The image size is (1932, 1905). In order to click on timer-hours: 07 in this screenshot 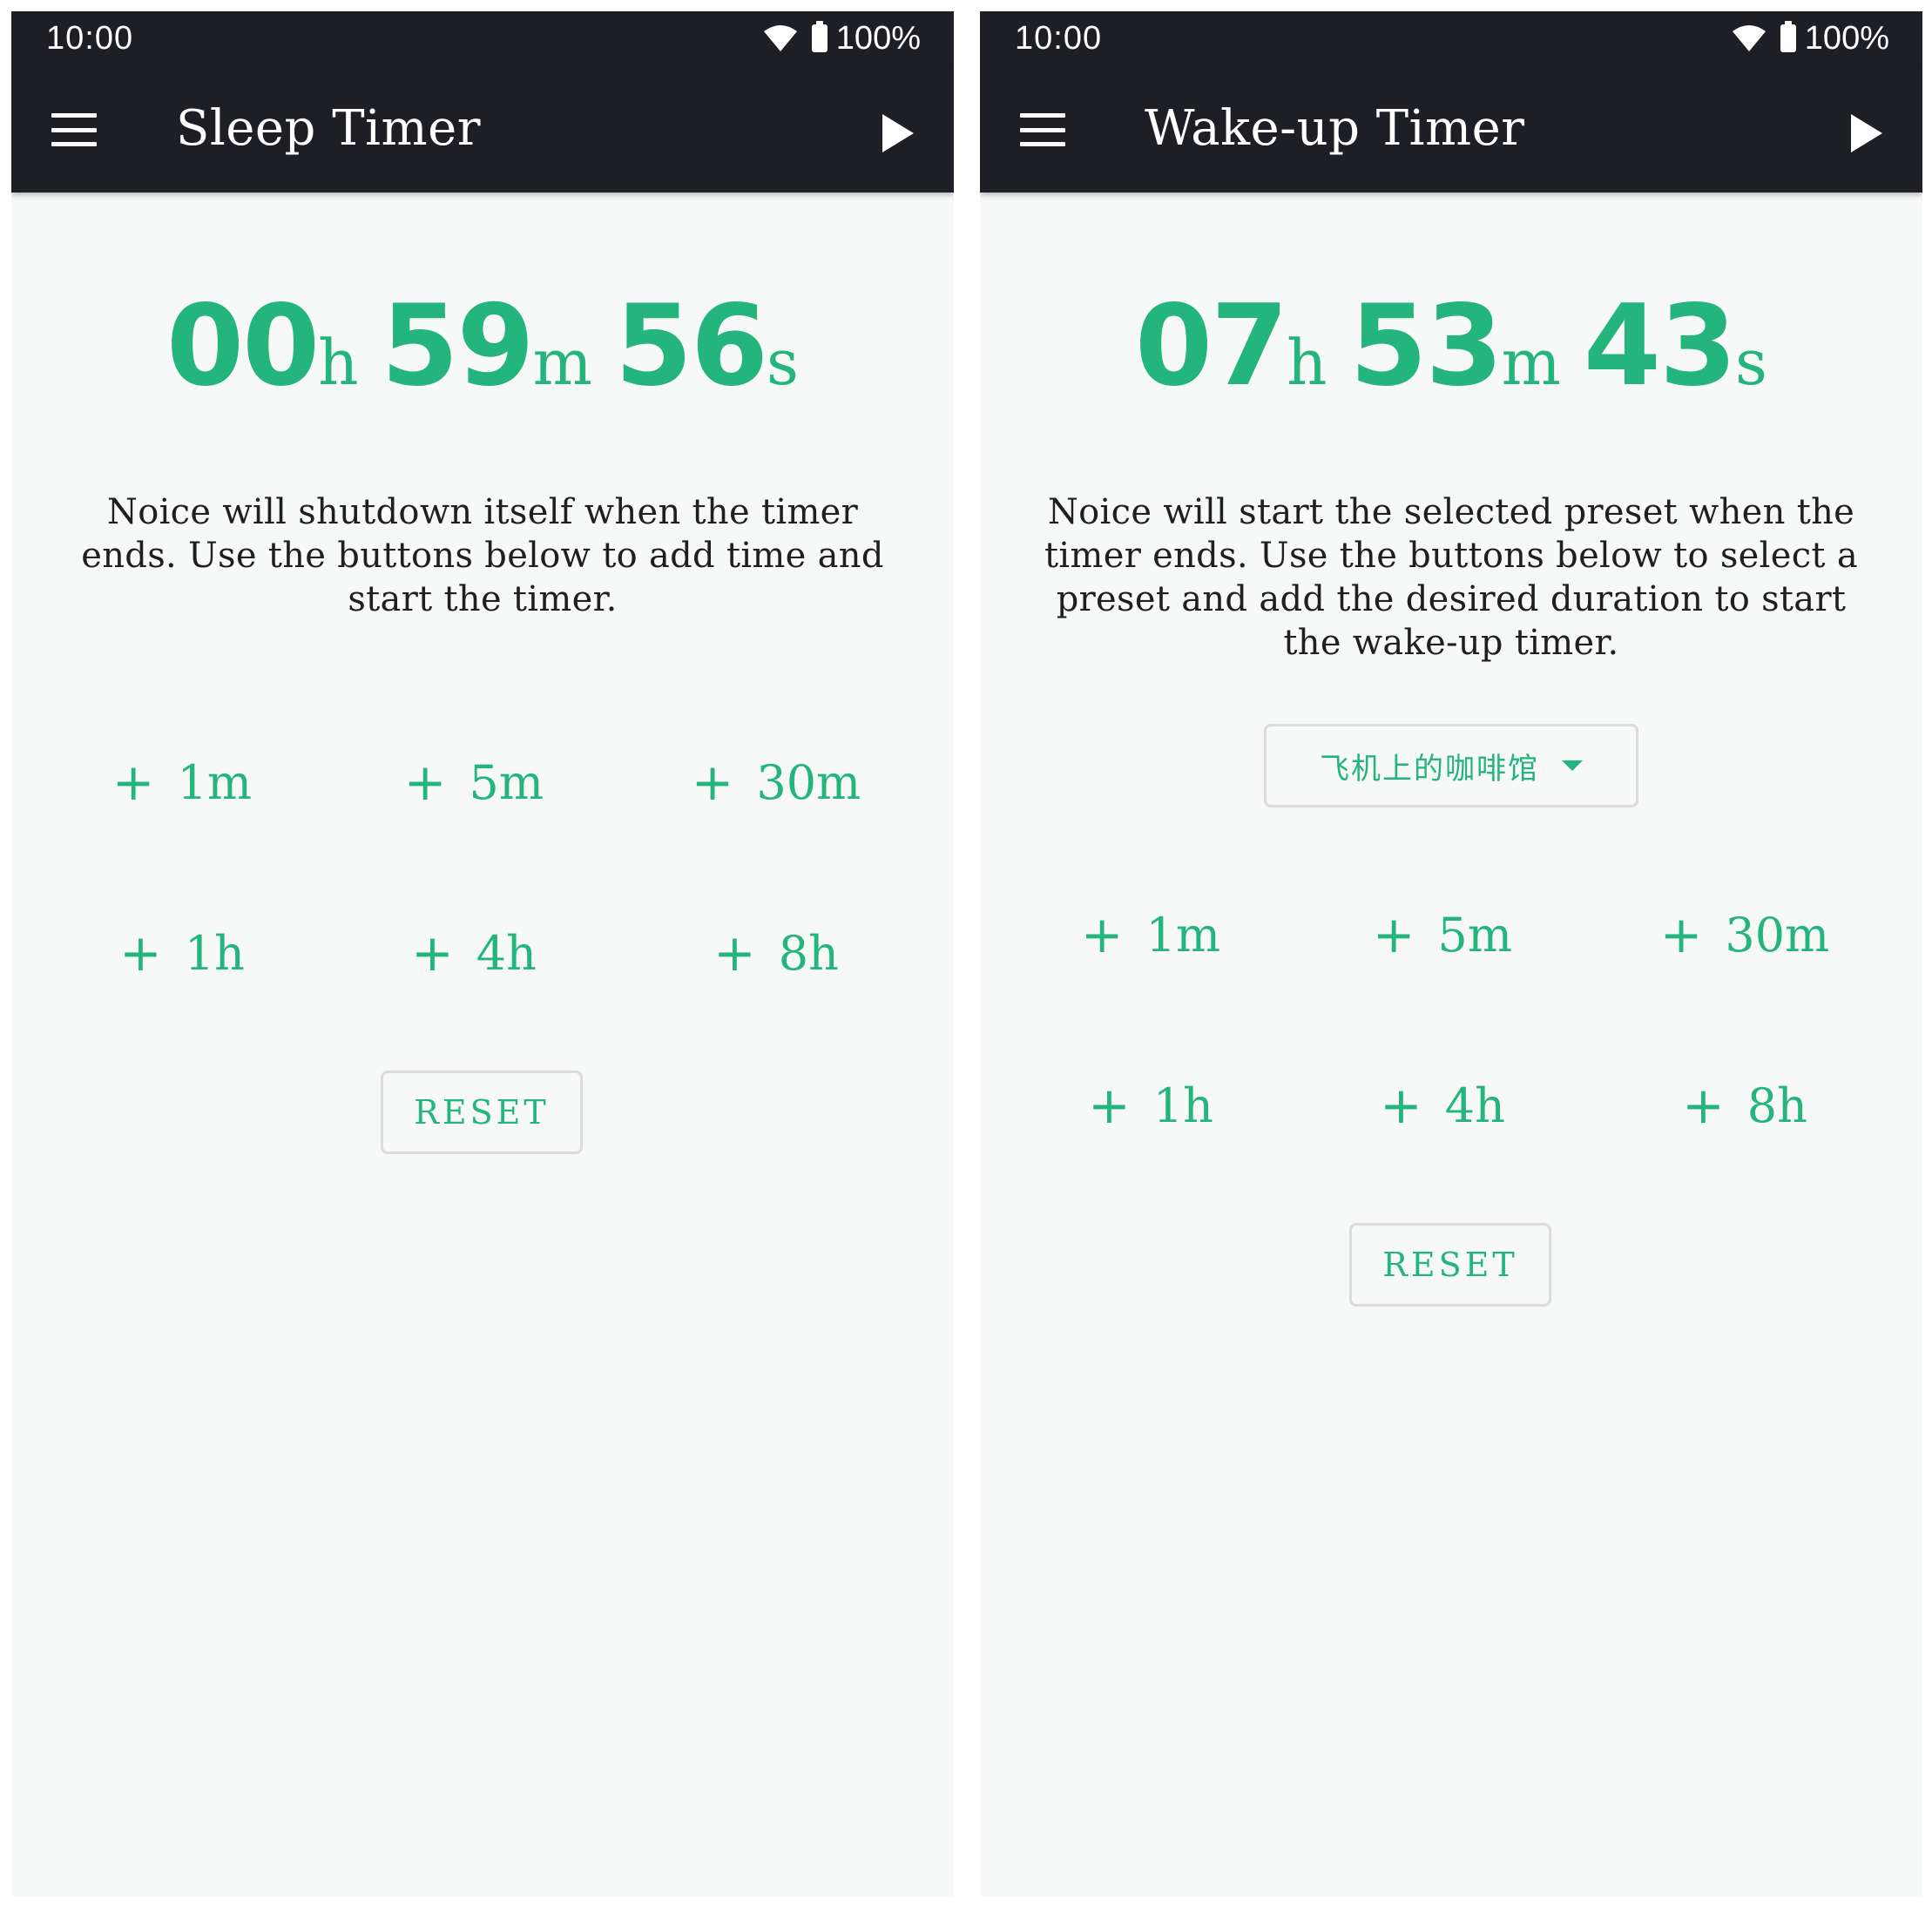, I will do `click(1211, 346)`.